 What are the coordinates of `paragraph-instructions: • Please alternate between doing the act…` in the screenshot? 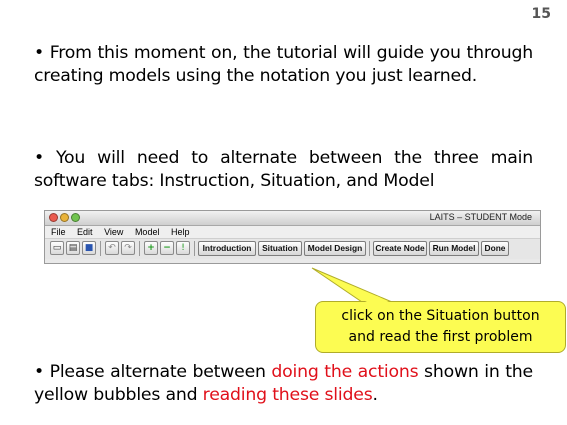 It's located at (283, 384).